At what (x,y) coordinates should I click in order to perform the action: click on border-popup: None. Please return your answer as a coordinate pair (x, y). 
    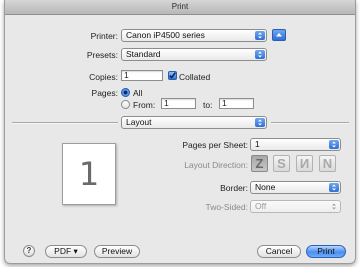
    Looking at the image, I should click on (295, 187).